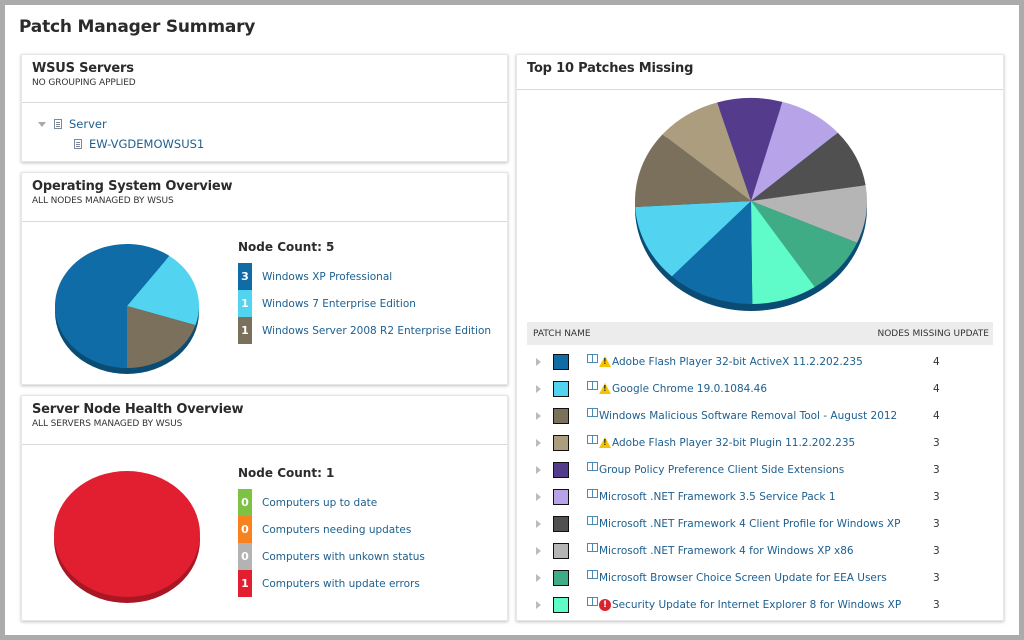 The image size is (1024, 640). Describe the element at coordinates (760, 72) in the screenshot. I see `panel-header: Top 10 Patches Missing` at that location.